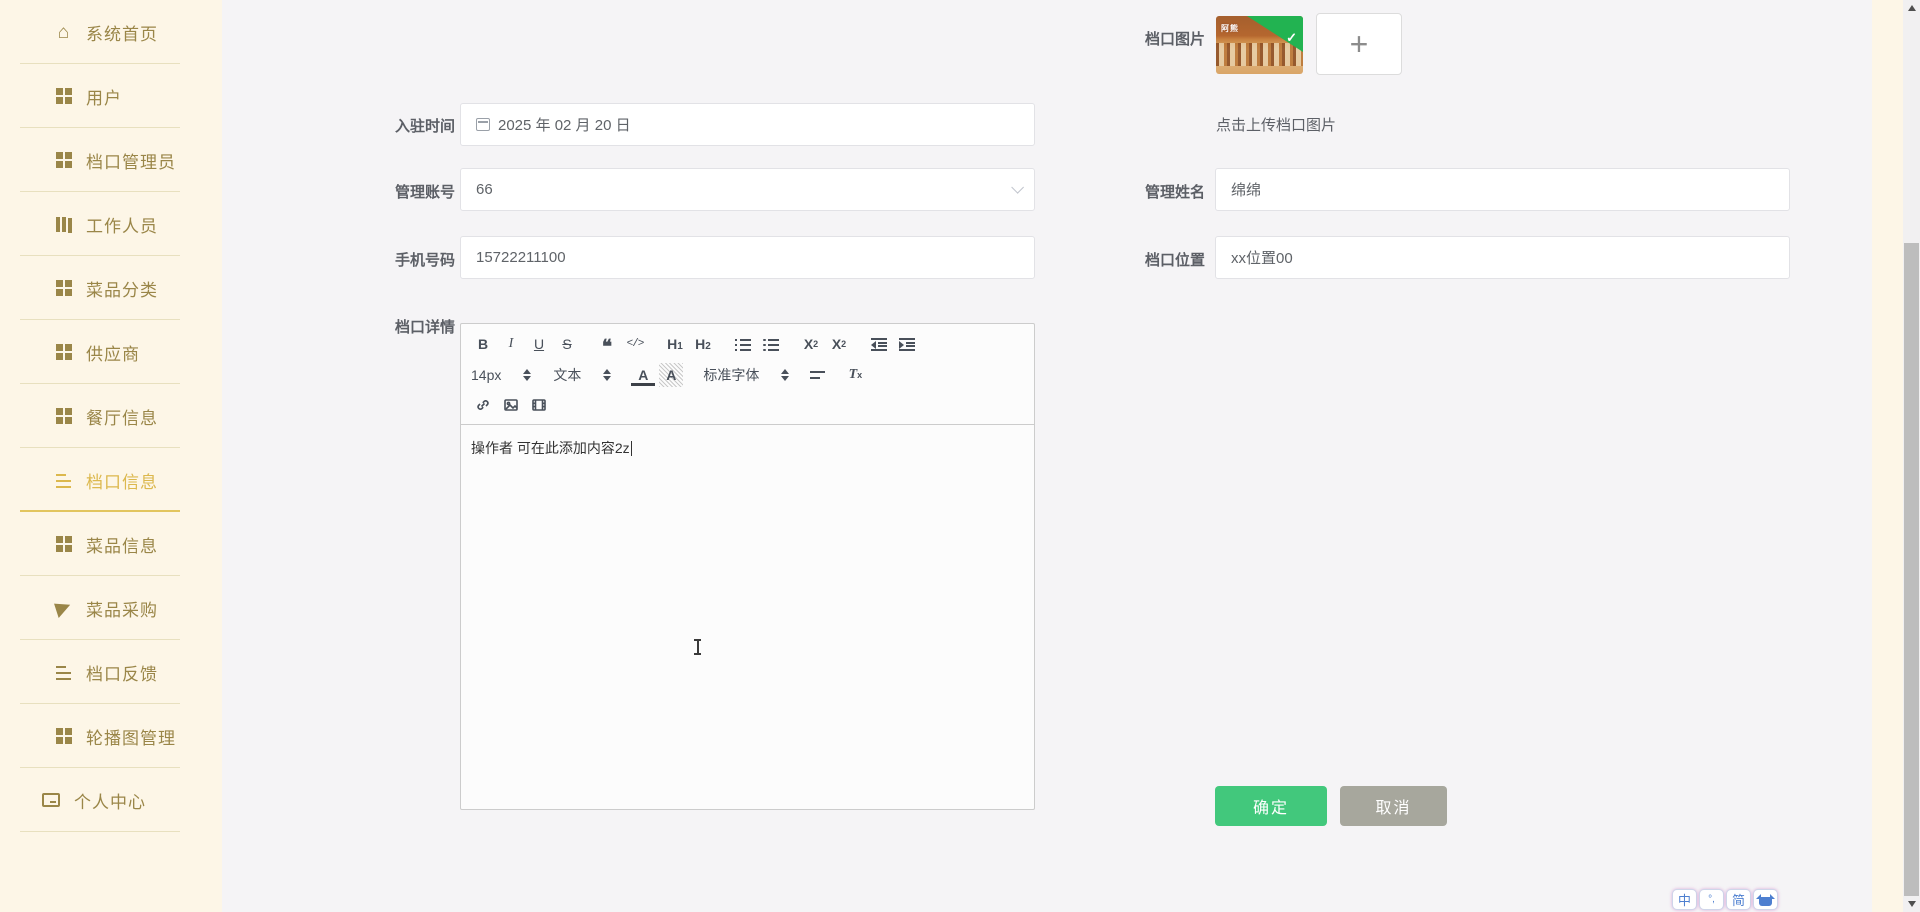 The height and width of the screenshot is (912, 1920). Describe the element at coordinates (501, 375) in the screenshot. I see `font-size-select: 14px` at that location.